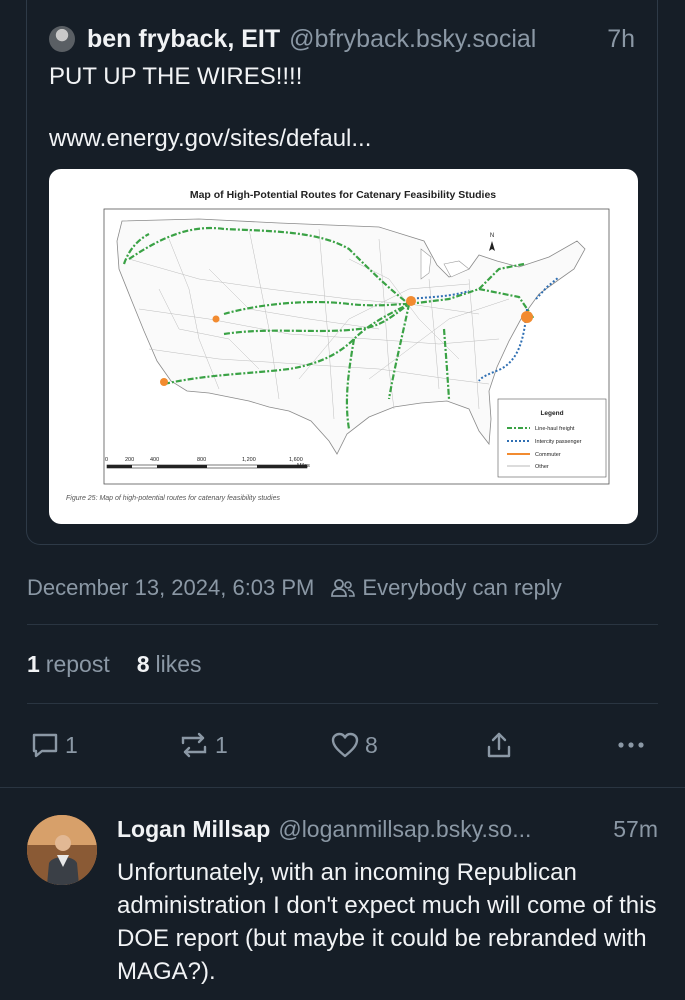  I want to click on legend-item: Intercity passenger, so click(558, 442).